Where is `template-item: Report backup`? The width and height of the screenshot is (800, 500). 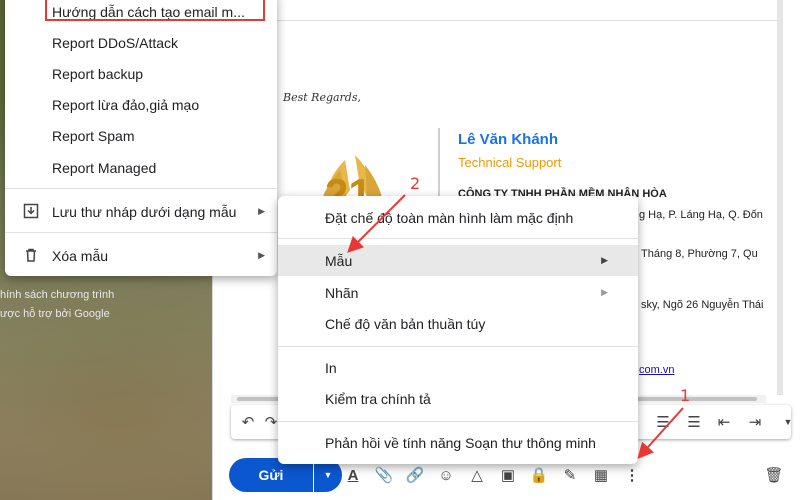
template-item: Report backup is located at coordinates (141, 73).